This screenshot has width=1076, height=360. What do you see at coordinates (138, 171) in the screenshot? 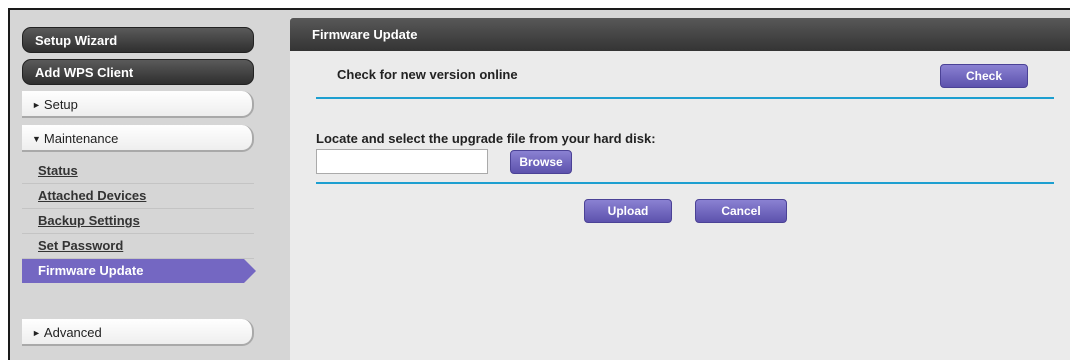
I see `submenu-item-status: Status` at bounding box center [138, 171].